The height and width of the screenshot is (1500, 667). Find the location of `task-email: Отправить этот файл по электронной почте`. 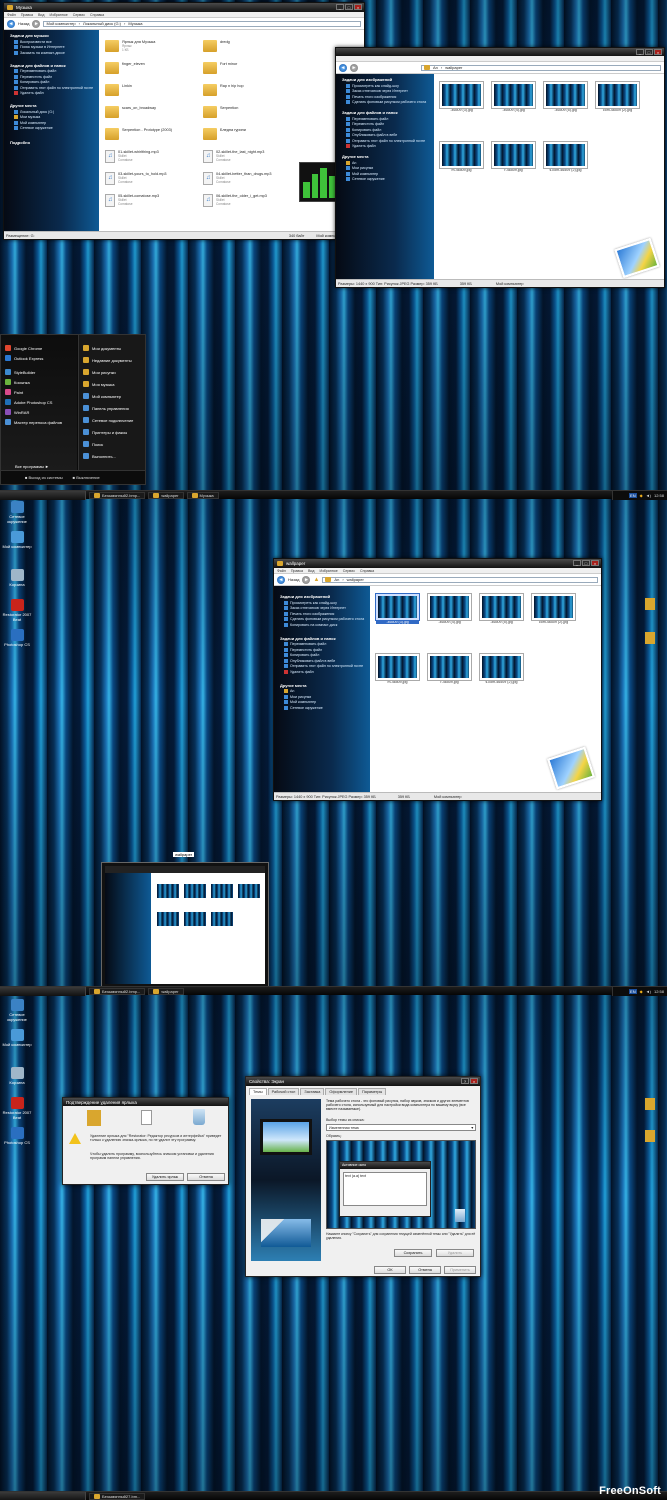

task-email: Отправить этот файл по электронной почте is located at coordinates (327, 666).